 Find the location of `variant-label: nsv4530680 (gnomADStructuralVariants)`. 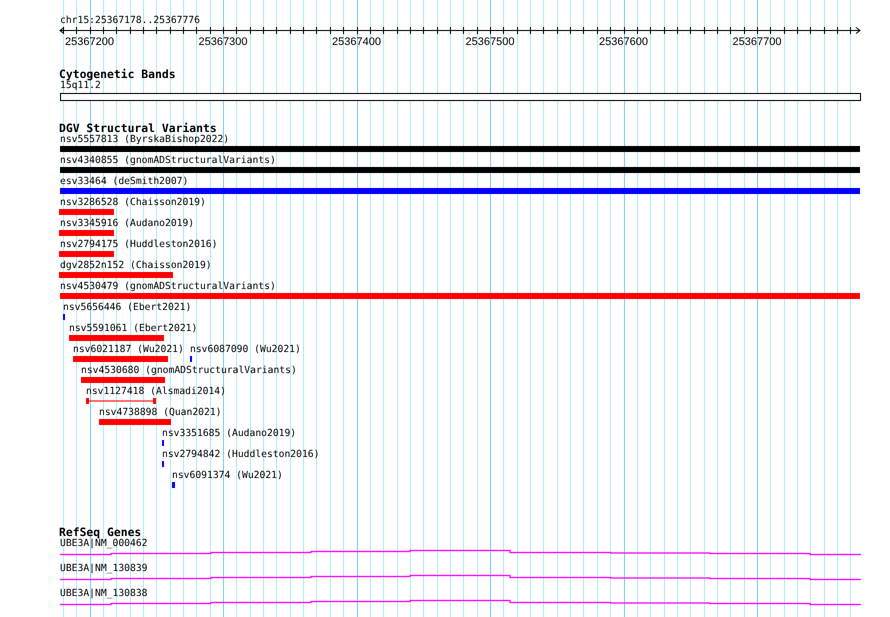

variant-label: nsv4530680 (gnomADStructuralVariants) is located at coordinates (189, 370).